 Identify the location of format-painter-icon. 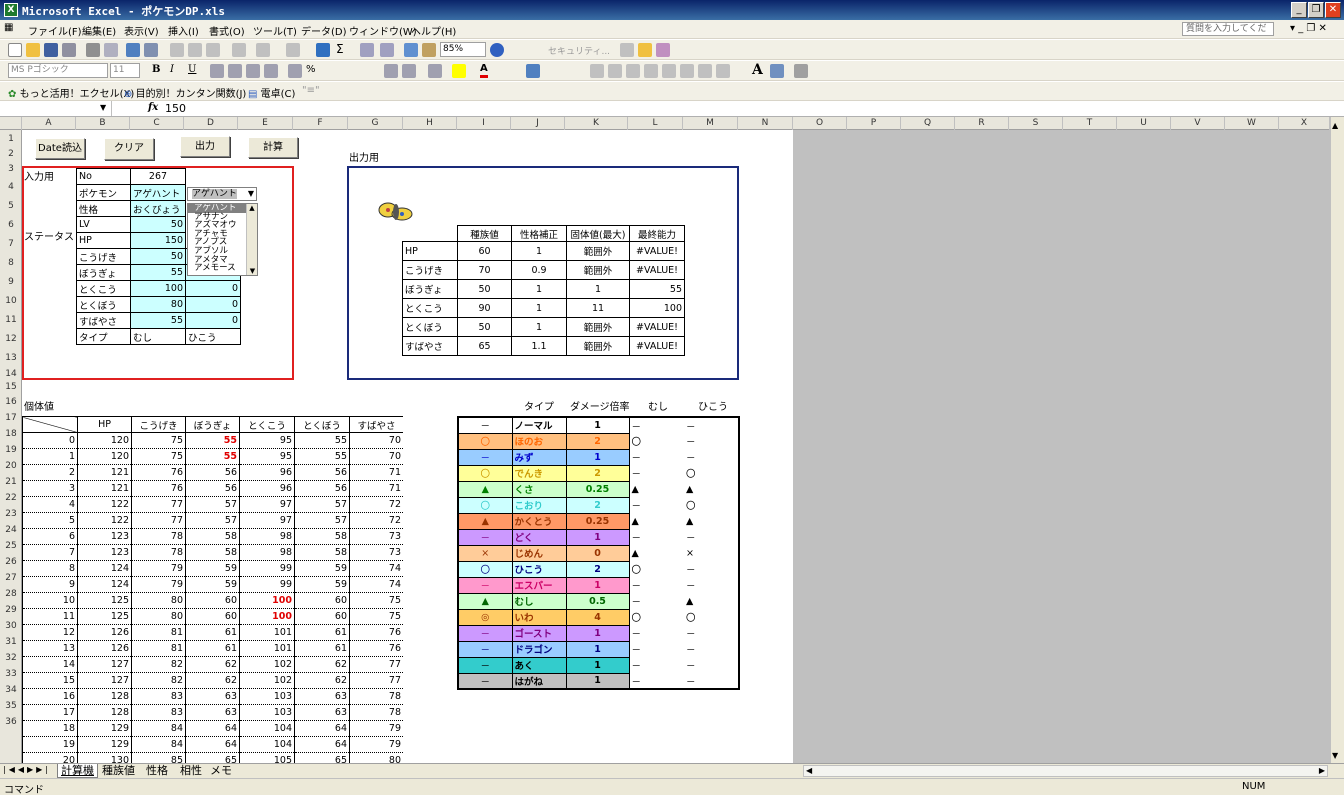
(239, 50).